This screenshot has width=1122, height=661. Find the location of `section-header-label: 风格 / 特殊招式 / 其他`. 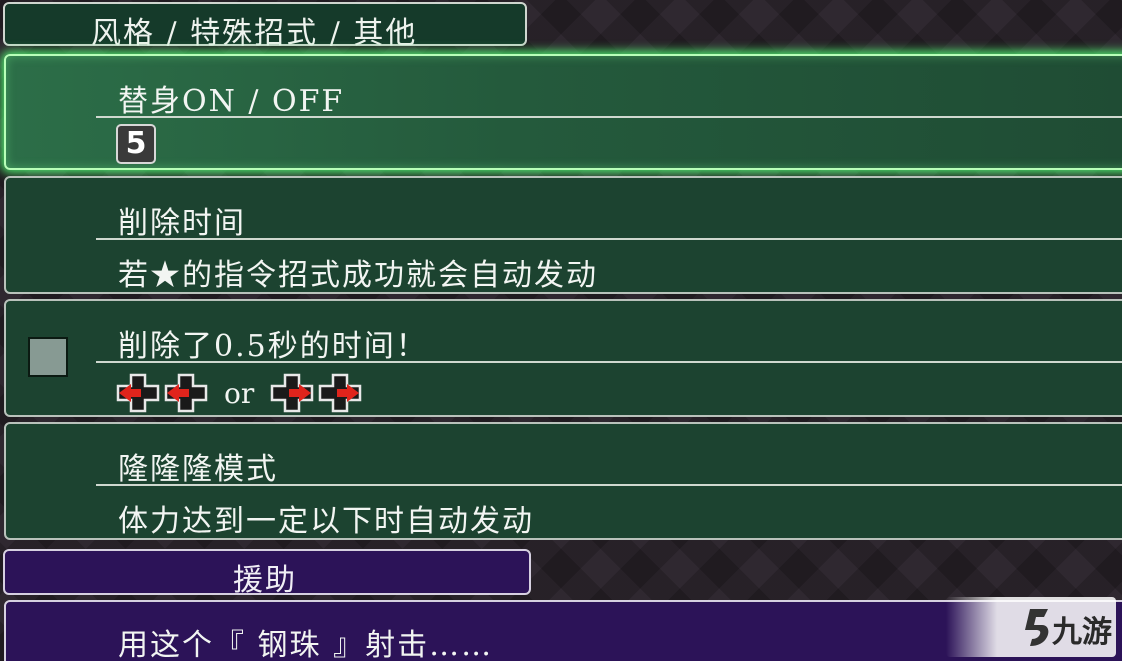

section-header-label: 风格 / 特殊招式 / 其他 is located at coordinates (254, 33).